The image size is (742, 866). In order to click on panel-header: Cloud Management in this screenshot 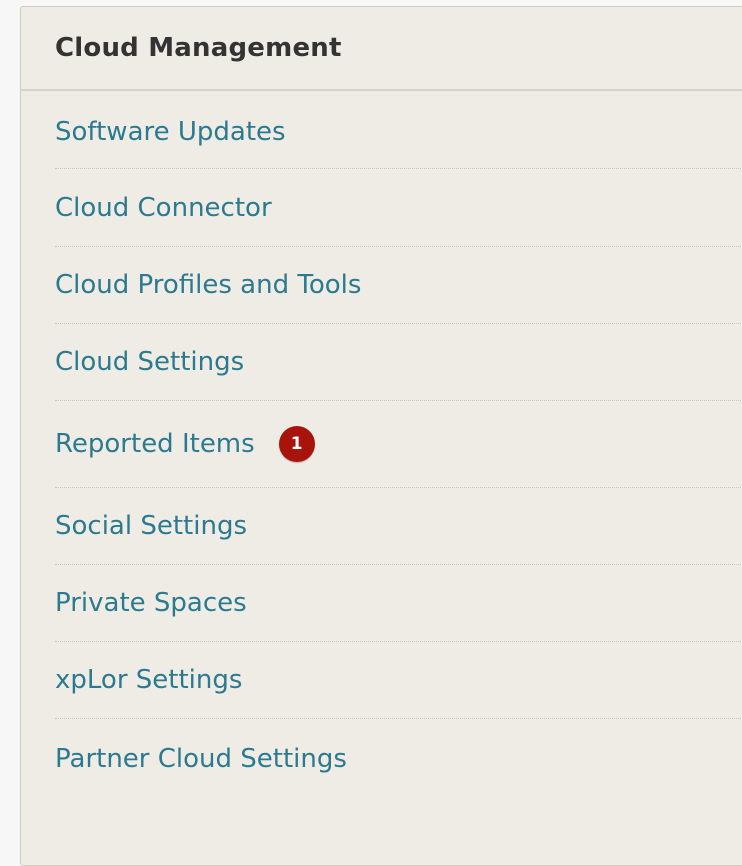, I will do `click(381, 49)`.